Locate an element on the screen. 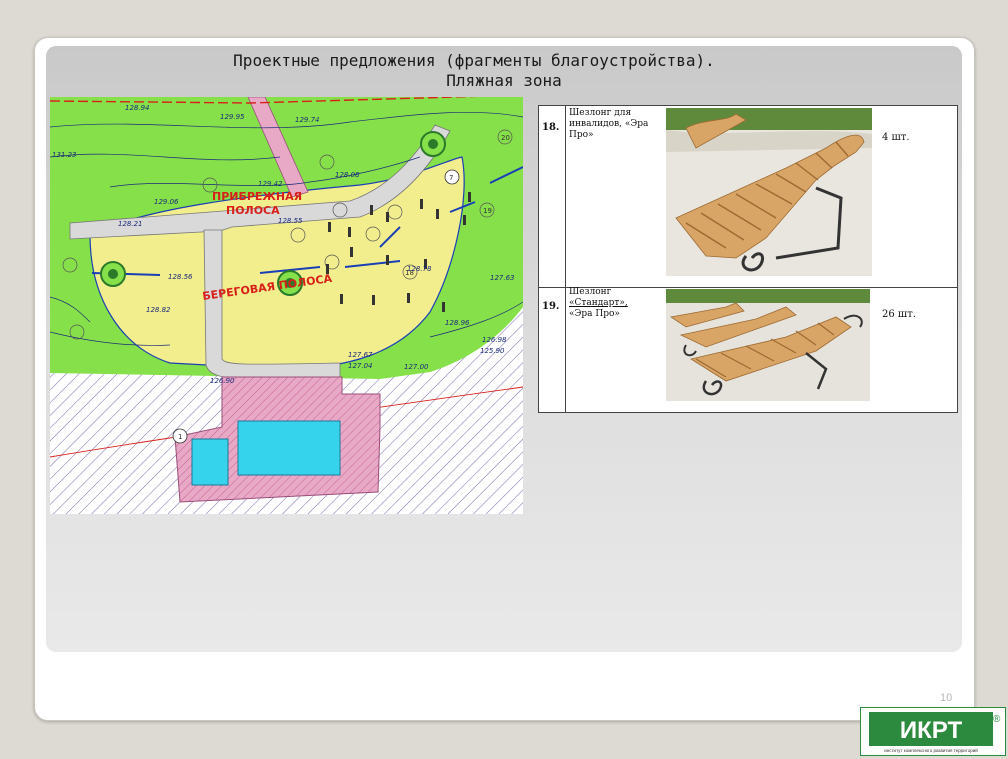  page-number: 10 is located at coordinates (946, 698).